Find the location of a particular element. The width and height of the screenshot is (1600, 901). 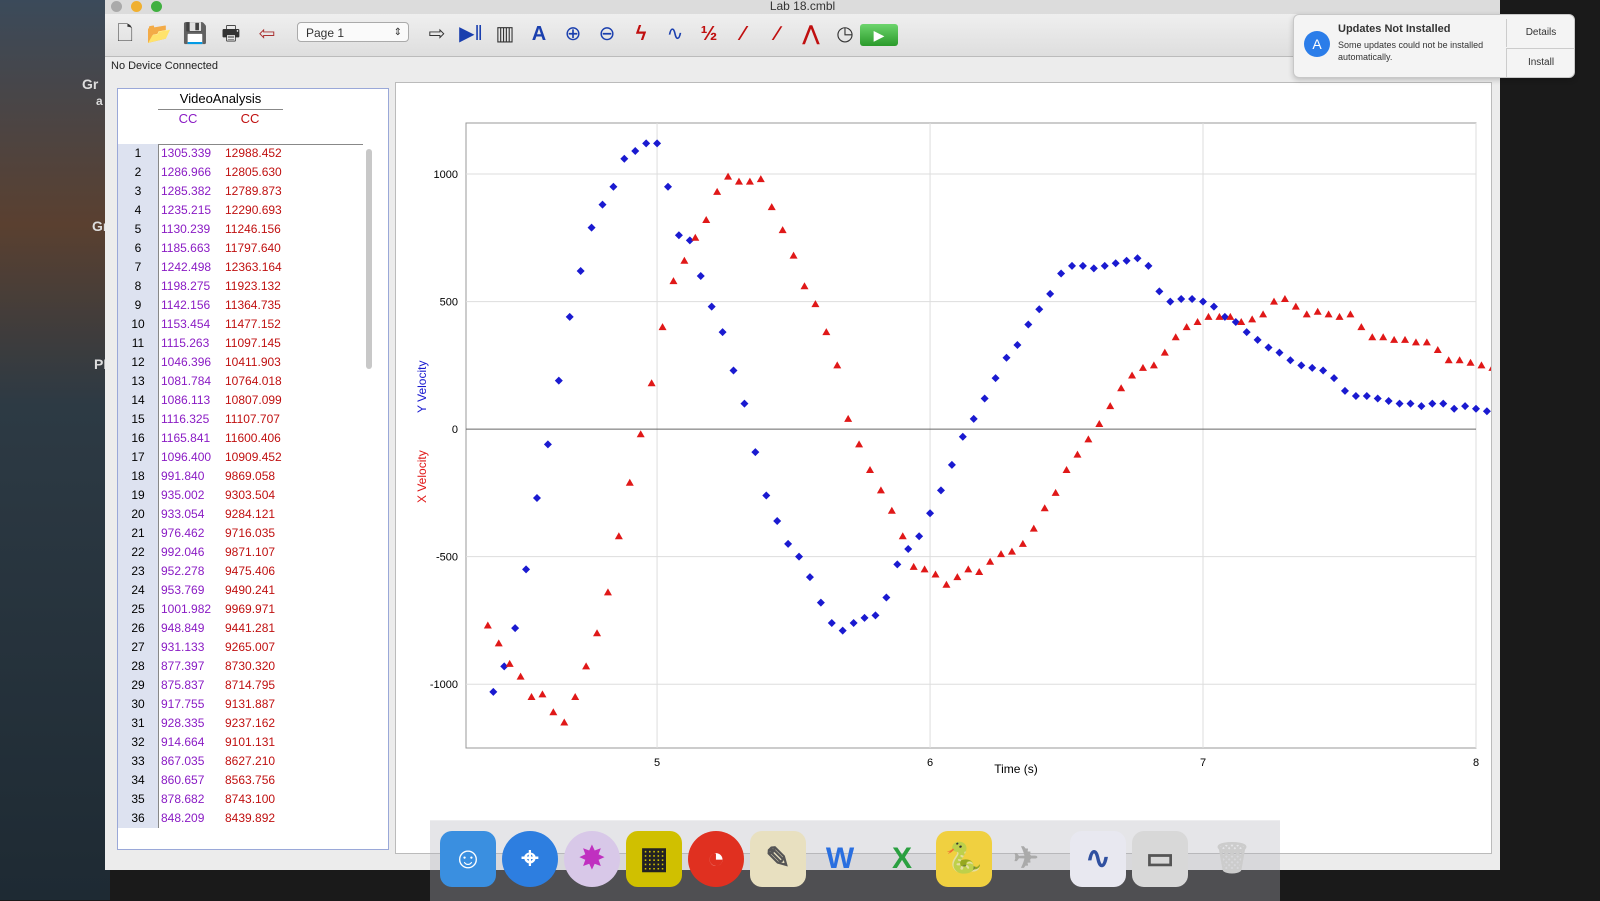

cell-col2: 12290.693 is located at coordinates (257, 210).